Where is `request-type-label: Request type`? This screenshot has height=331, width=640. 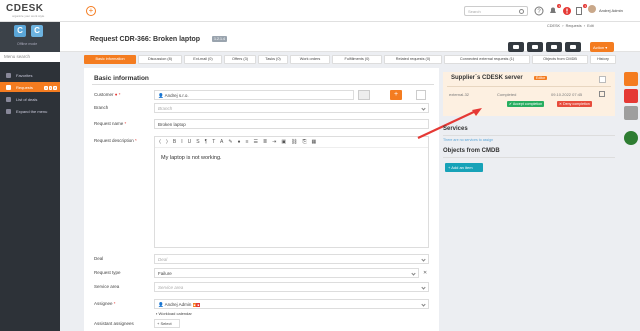
request-type-label: Request type is located at coordinates (107, 272).